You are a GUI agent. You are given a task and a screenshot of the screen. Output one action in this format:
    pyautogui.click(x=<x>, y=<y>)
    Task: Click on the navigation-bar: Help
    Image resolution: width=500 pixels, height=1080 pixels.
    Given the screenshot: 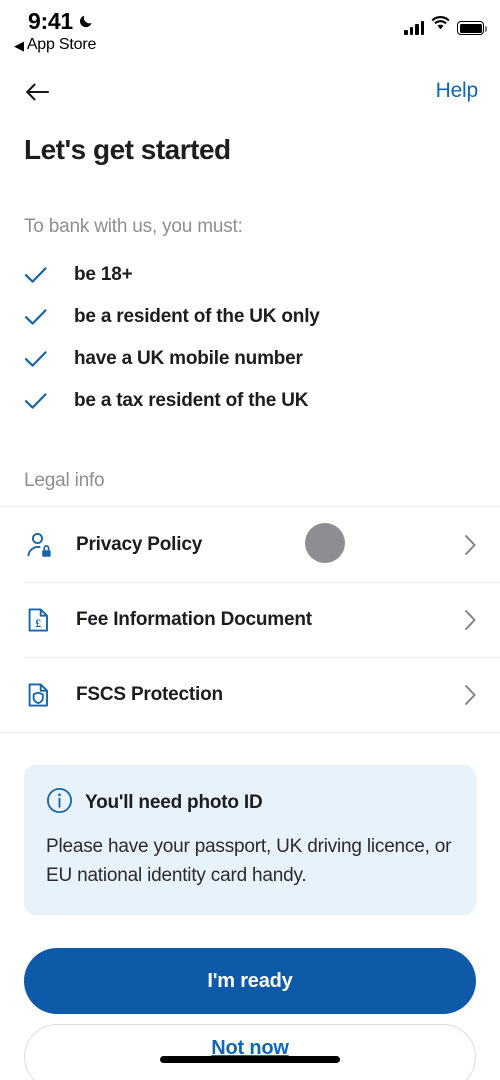 What is the action you would take?
    pyautogui.click(x=250, y=94)
    